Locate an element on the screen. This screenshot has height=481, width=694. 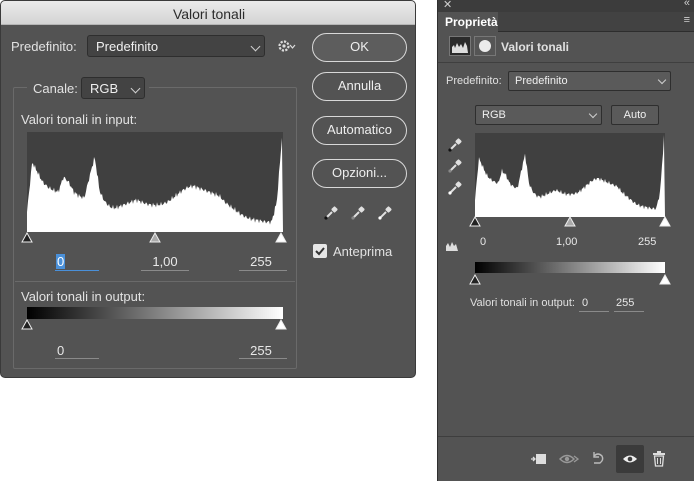
input-gamma-field: 1,00 is located at coordinates (165, 261).